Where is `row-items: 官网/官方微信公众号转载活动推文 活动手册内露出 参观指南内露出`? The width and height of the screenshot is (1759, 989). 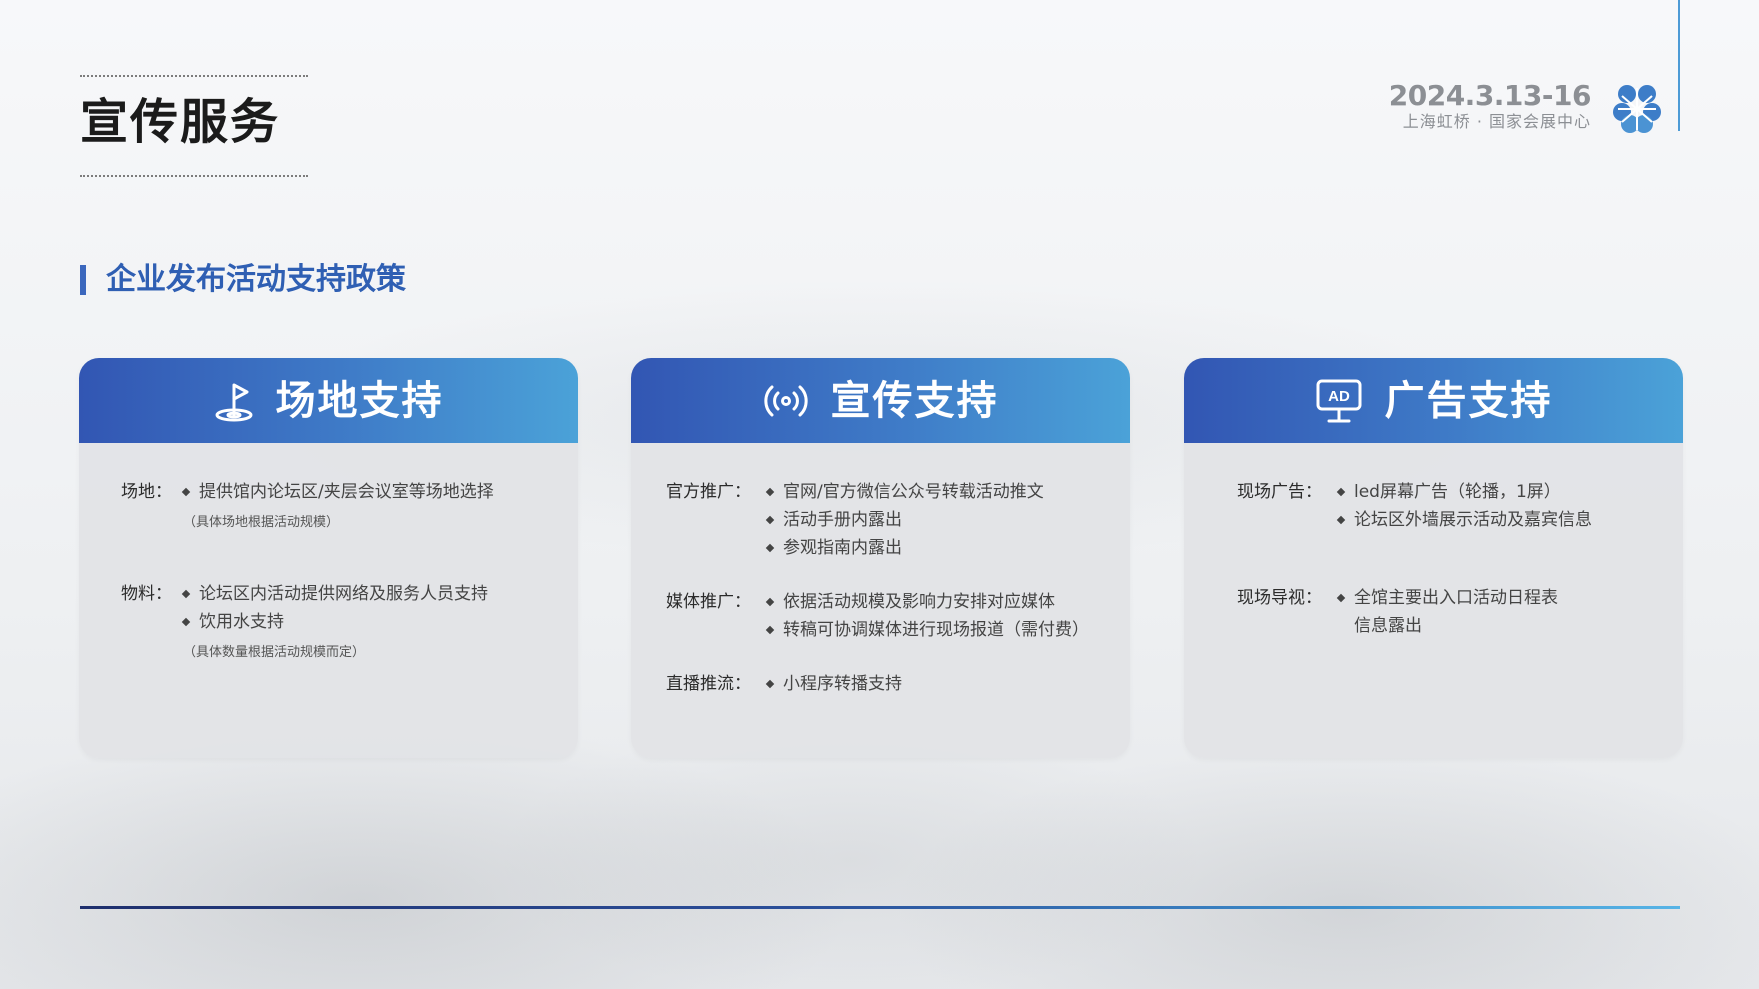
row-items: 官网/官方微信公众号转载活动推文 活动手册内露出 参观指南内露出 is located at coordinates (905, 520).